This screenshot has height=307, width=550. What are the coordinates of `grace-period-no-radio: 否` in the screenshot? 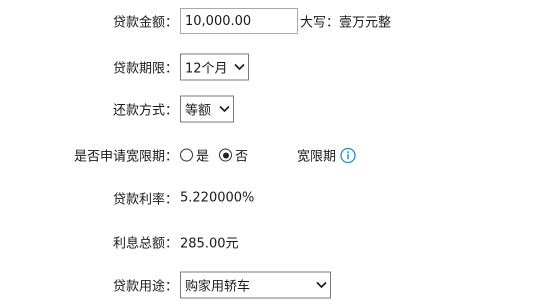 It's located at (233, 155).